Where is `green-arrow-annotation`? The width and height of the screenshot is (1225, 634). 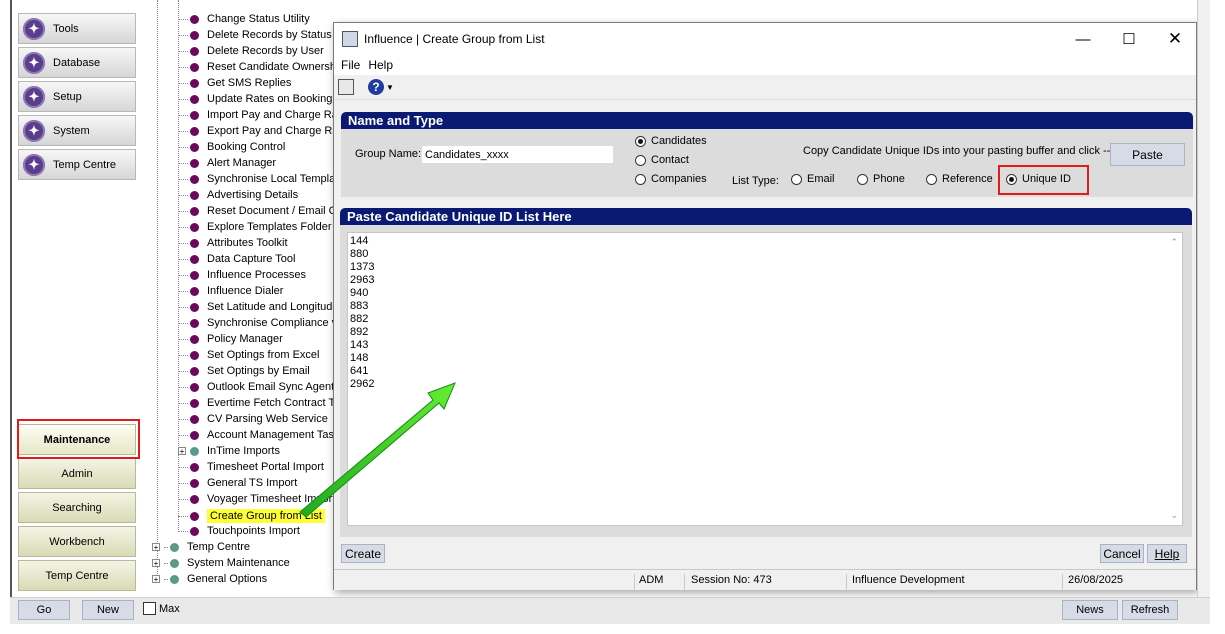 green-arrow-annotation is located at coordinates (377, 450).